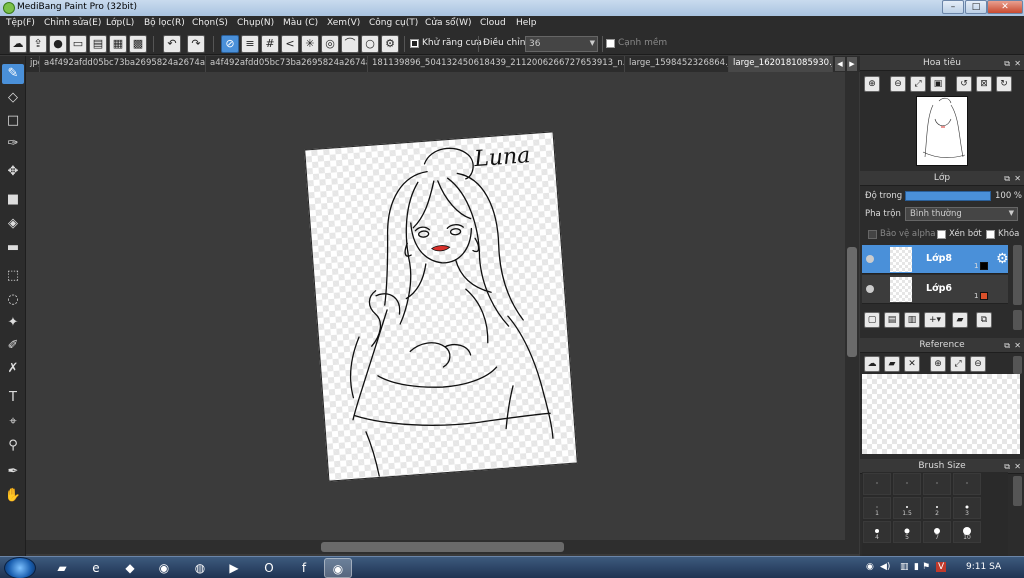 This screenshot has width=1024, height=578. I want to click on parallel-snap-icon: ≡, so click(250, 44).